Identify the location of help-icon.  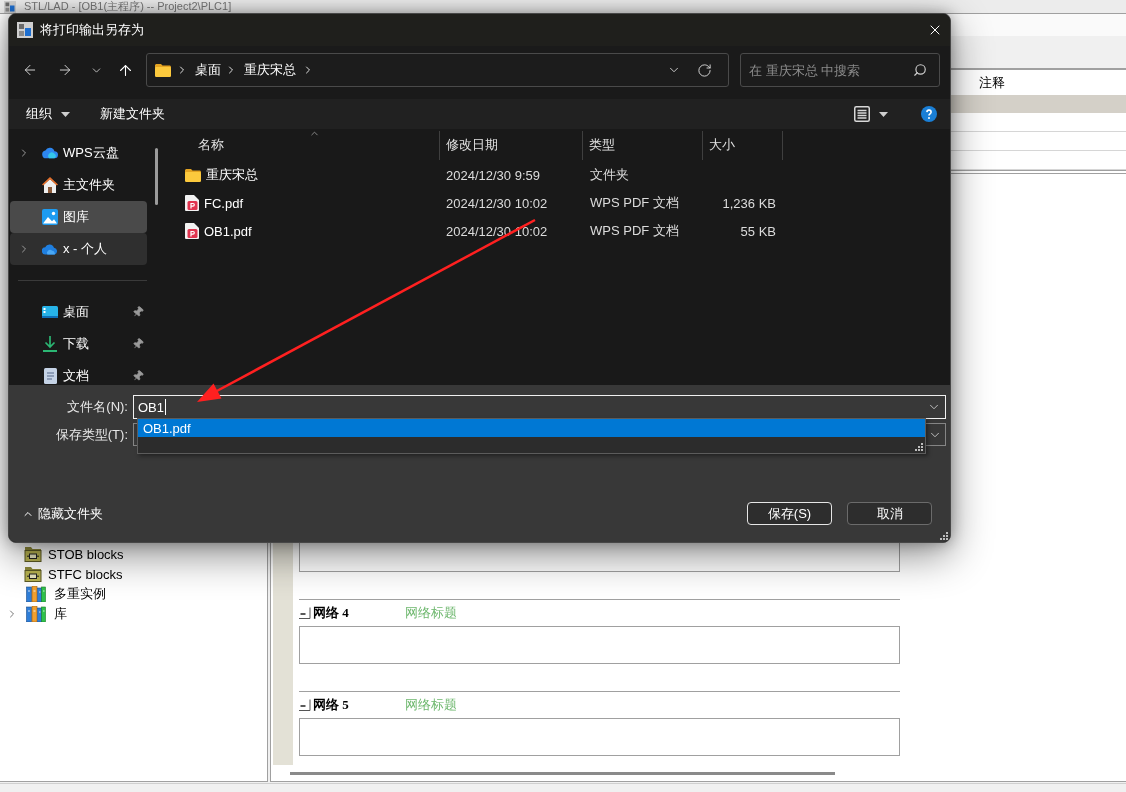
(929, 114).